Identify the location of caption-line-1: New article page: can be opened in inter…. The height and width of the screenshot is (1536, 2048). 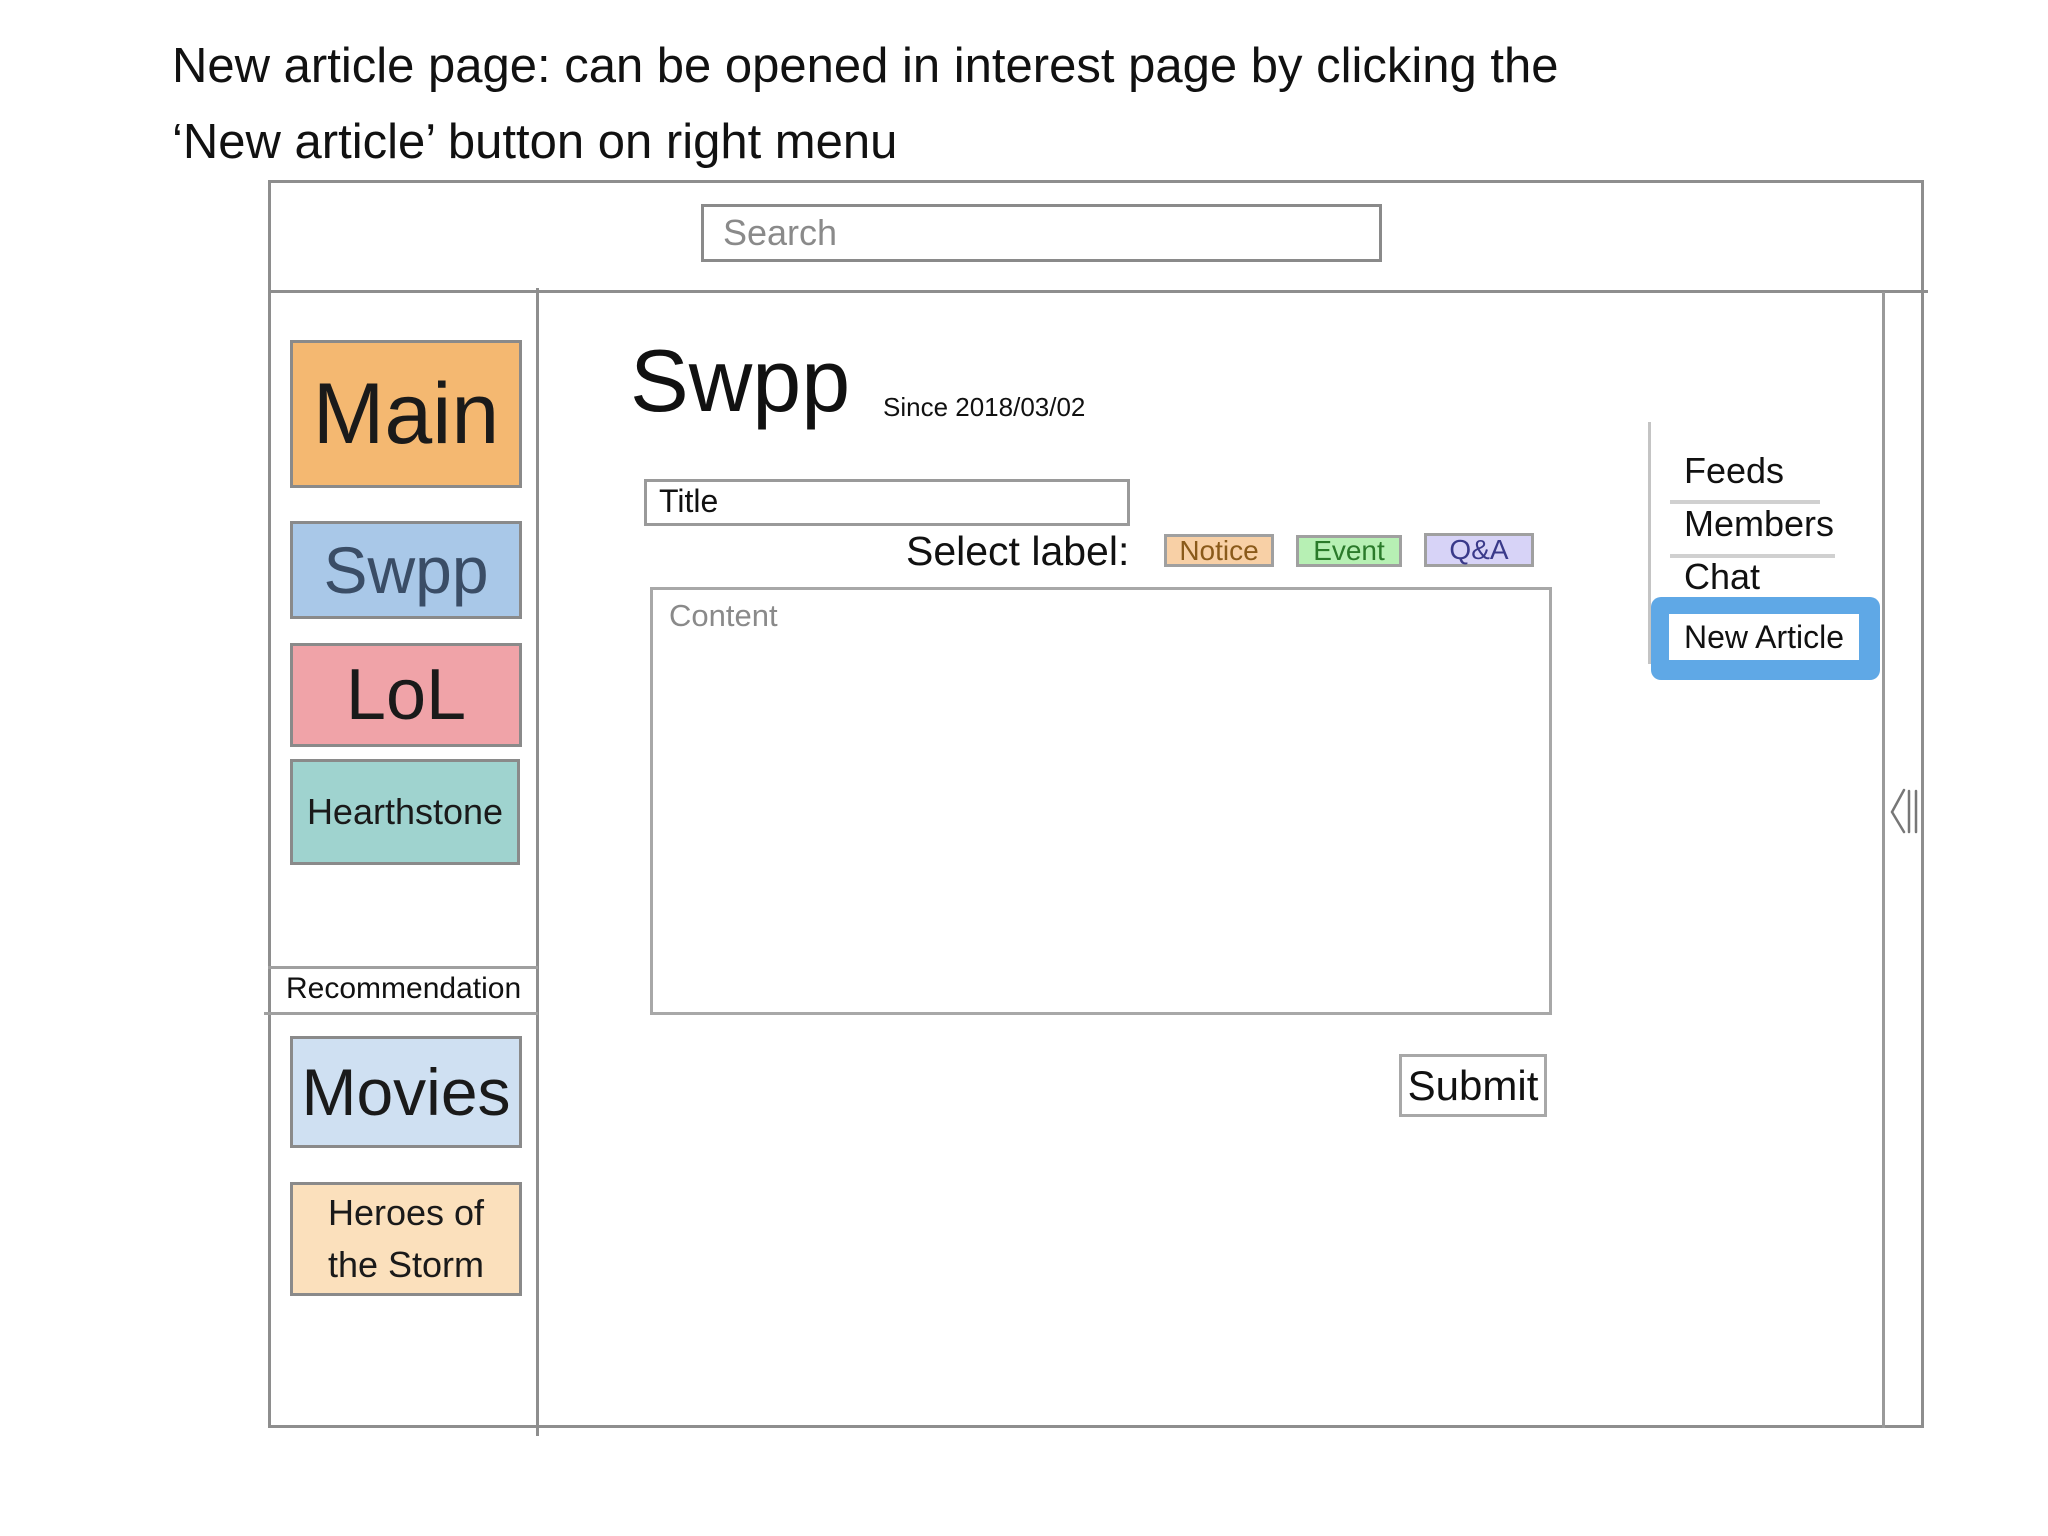
(865, 66).